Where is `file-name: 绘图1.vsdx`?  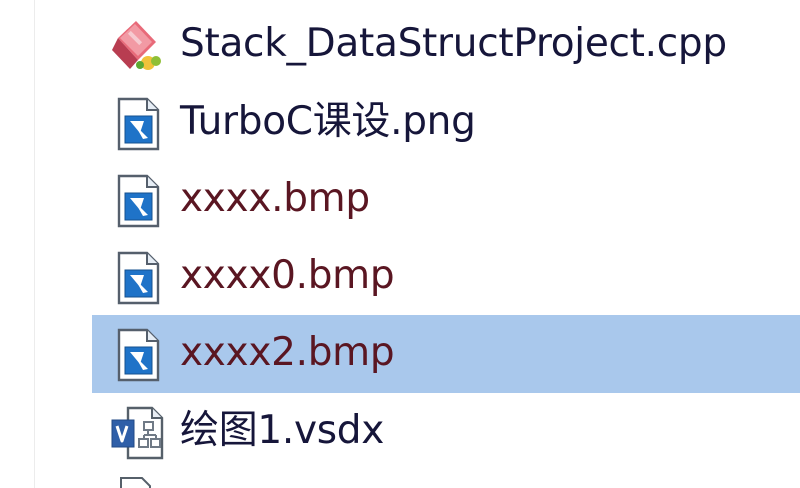
file-name: 绘图1.vsdx is located at coordinates (282, 430).